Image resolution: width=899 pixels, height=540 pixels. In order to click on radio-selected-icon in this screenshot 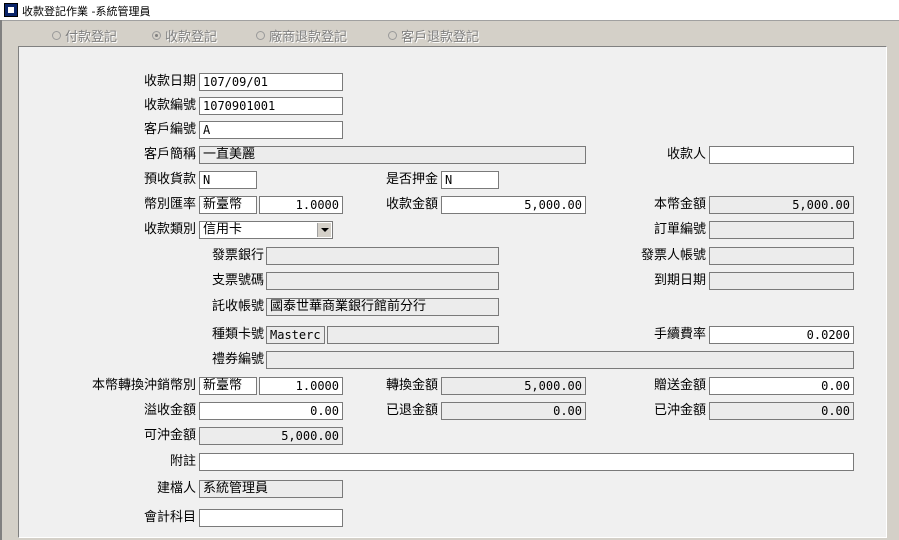, I will do `click(156, 35)`.